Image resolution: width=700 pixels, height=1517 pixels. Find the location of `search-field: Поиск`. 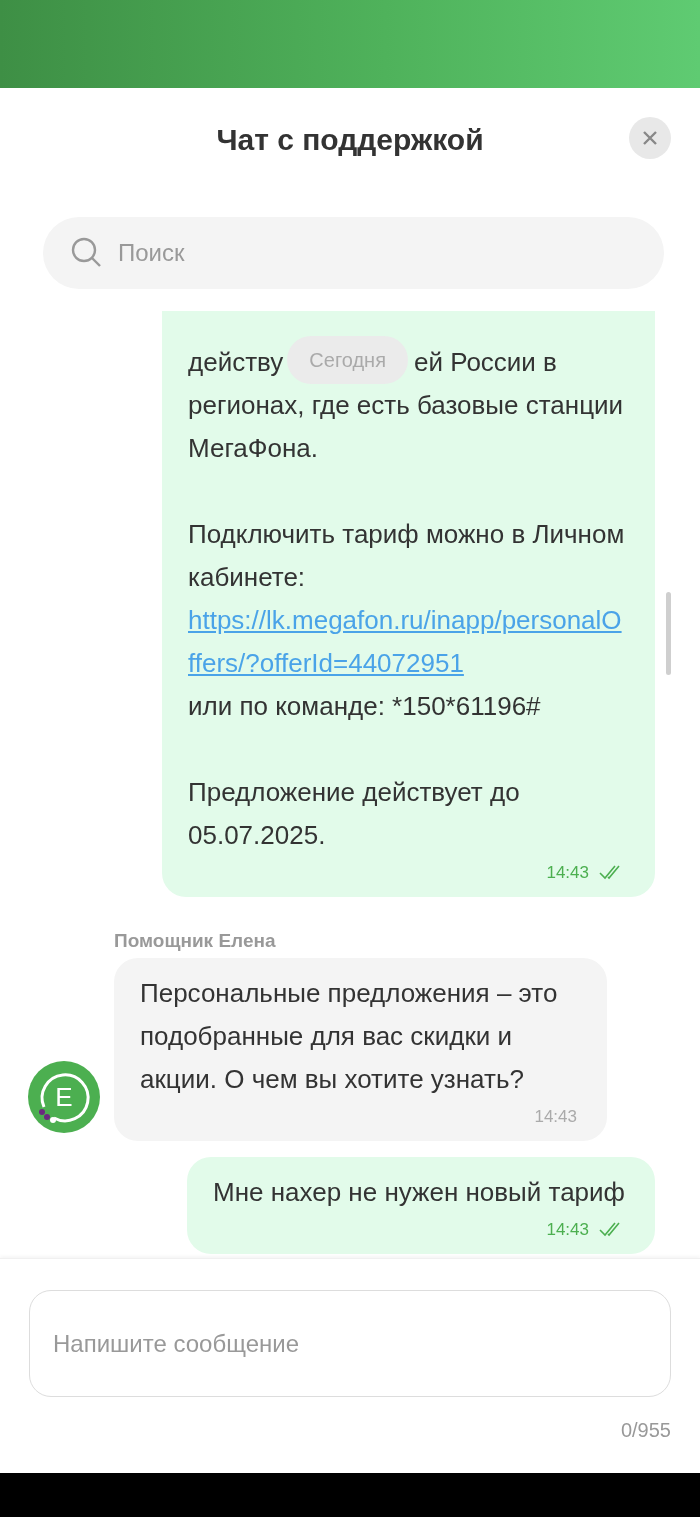

search-field: Поиск is located at coordinates (353, 253).